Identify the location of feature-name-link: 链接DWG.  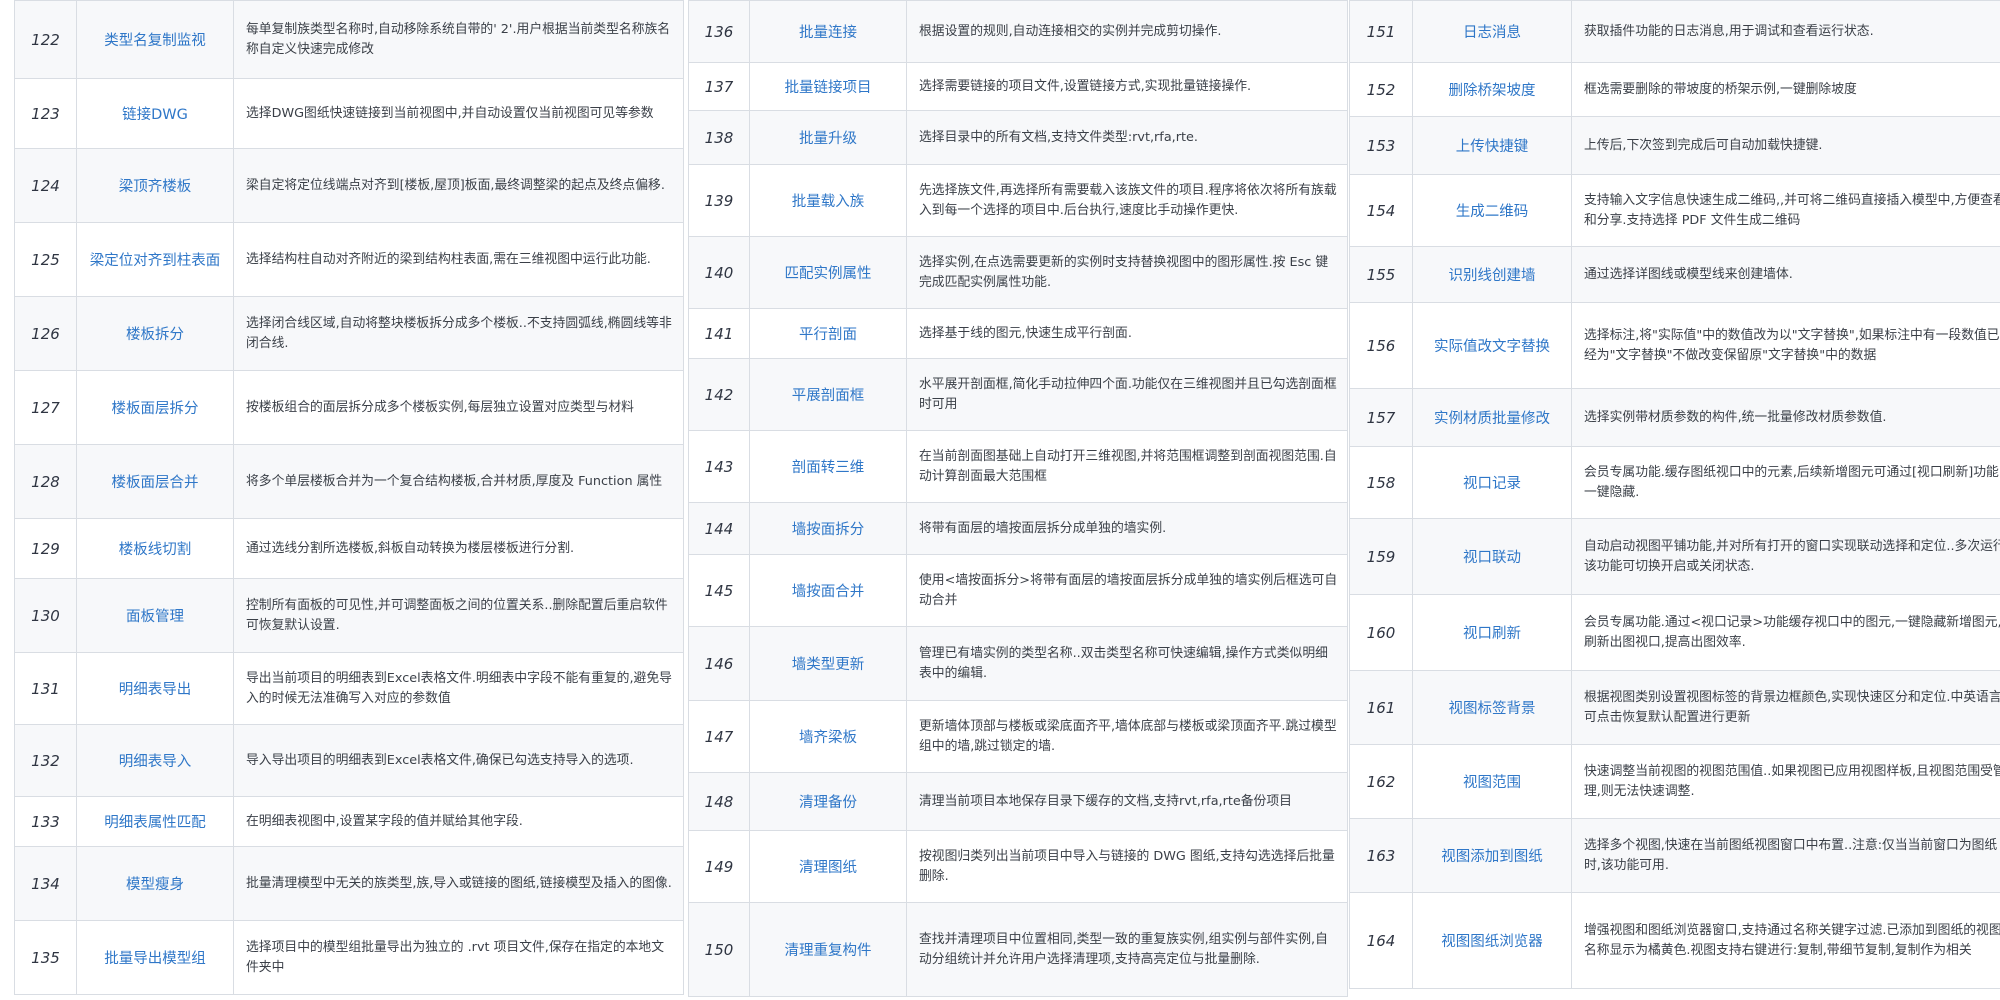
(155, 113).